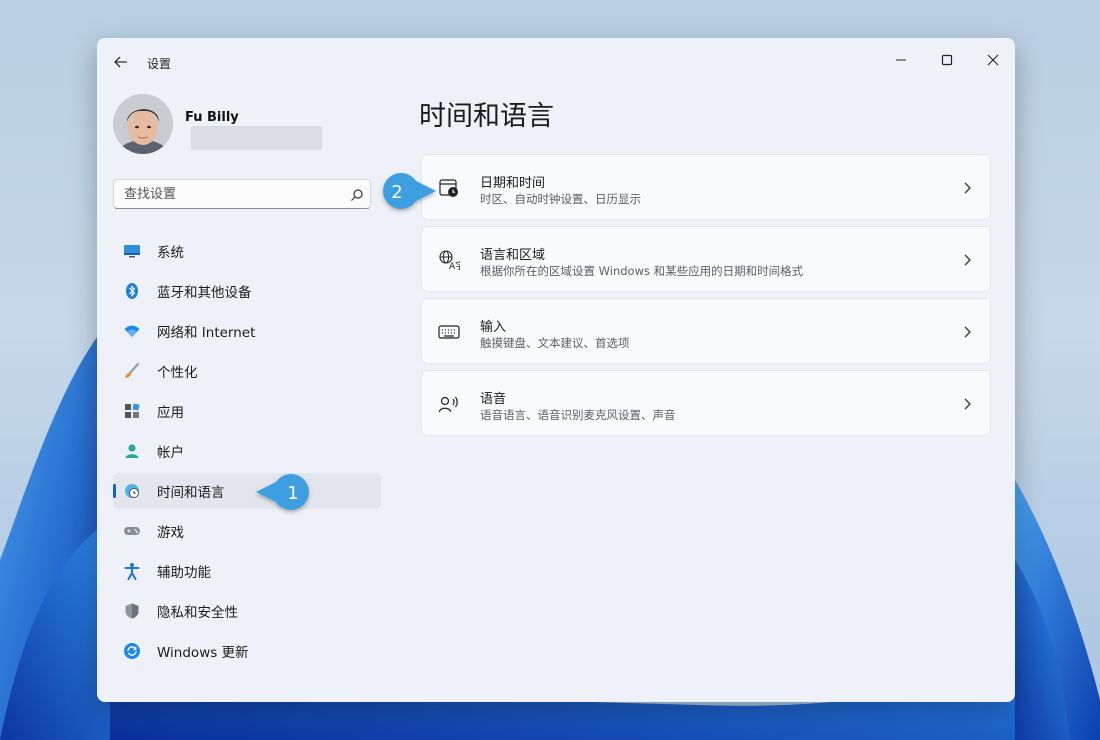 This screenshot has width=1100, height=740. Describe the element at coordinates (556, 61) in the screenshot. I see `title-bar: 设置` at that location.